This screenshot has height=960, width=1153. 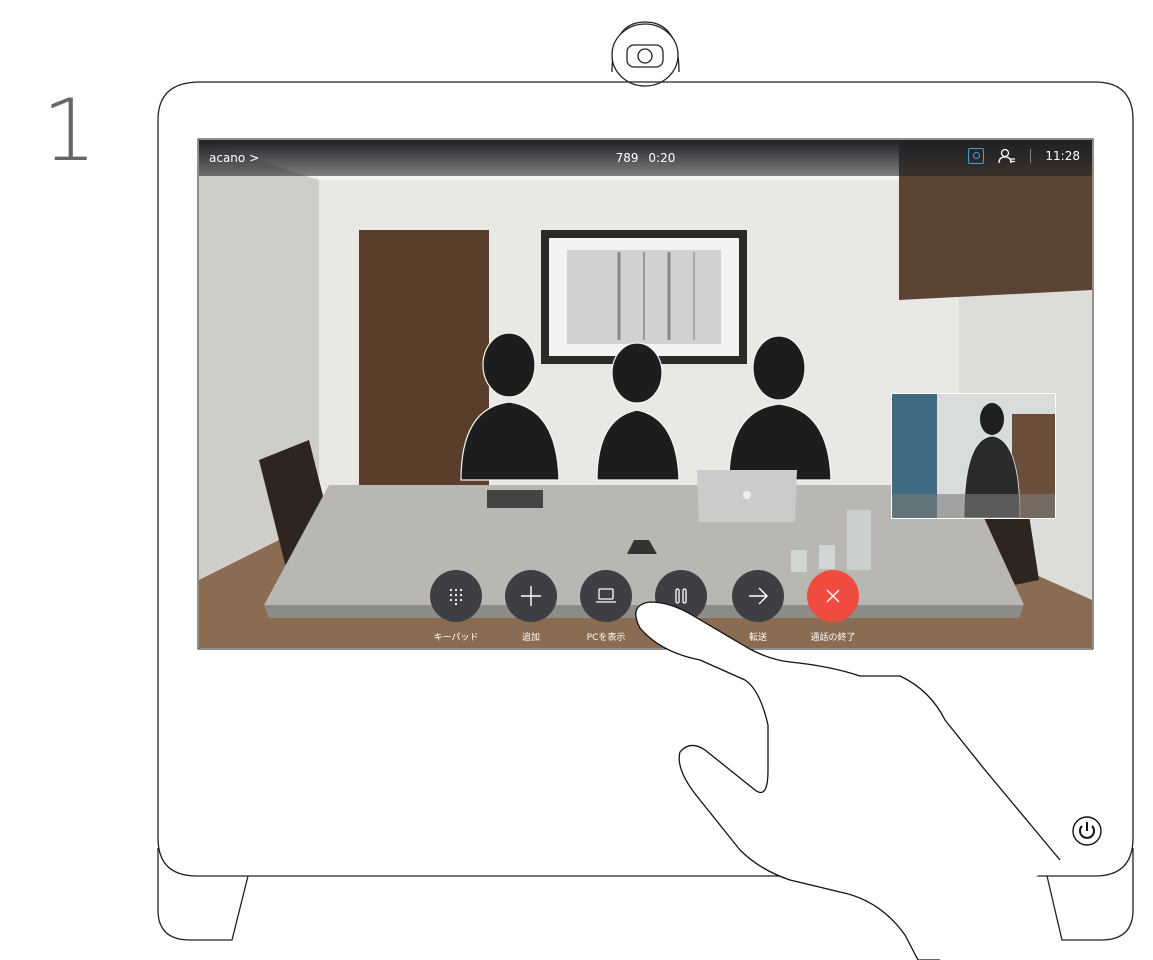 I want to click on share-pc-button, so click(x=606, y=596).